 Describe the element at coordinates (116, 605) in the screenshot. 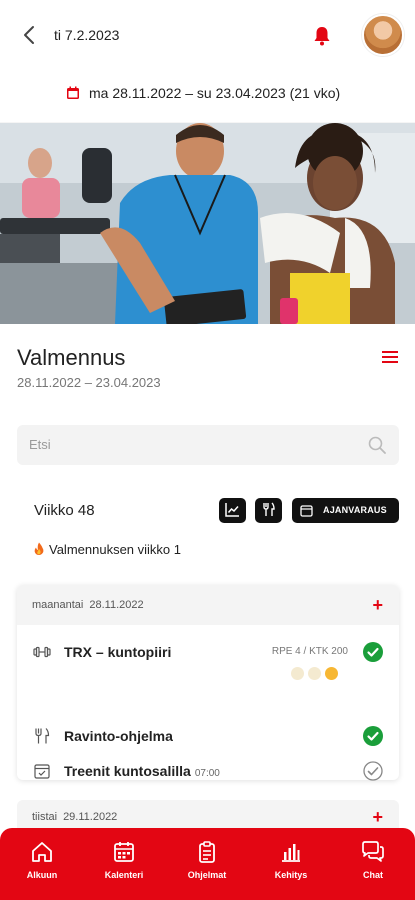

I see `day-date: 28.11.2022` at that location.